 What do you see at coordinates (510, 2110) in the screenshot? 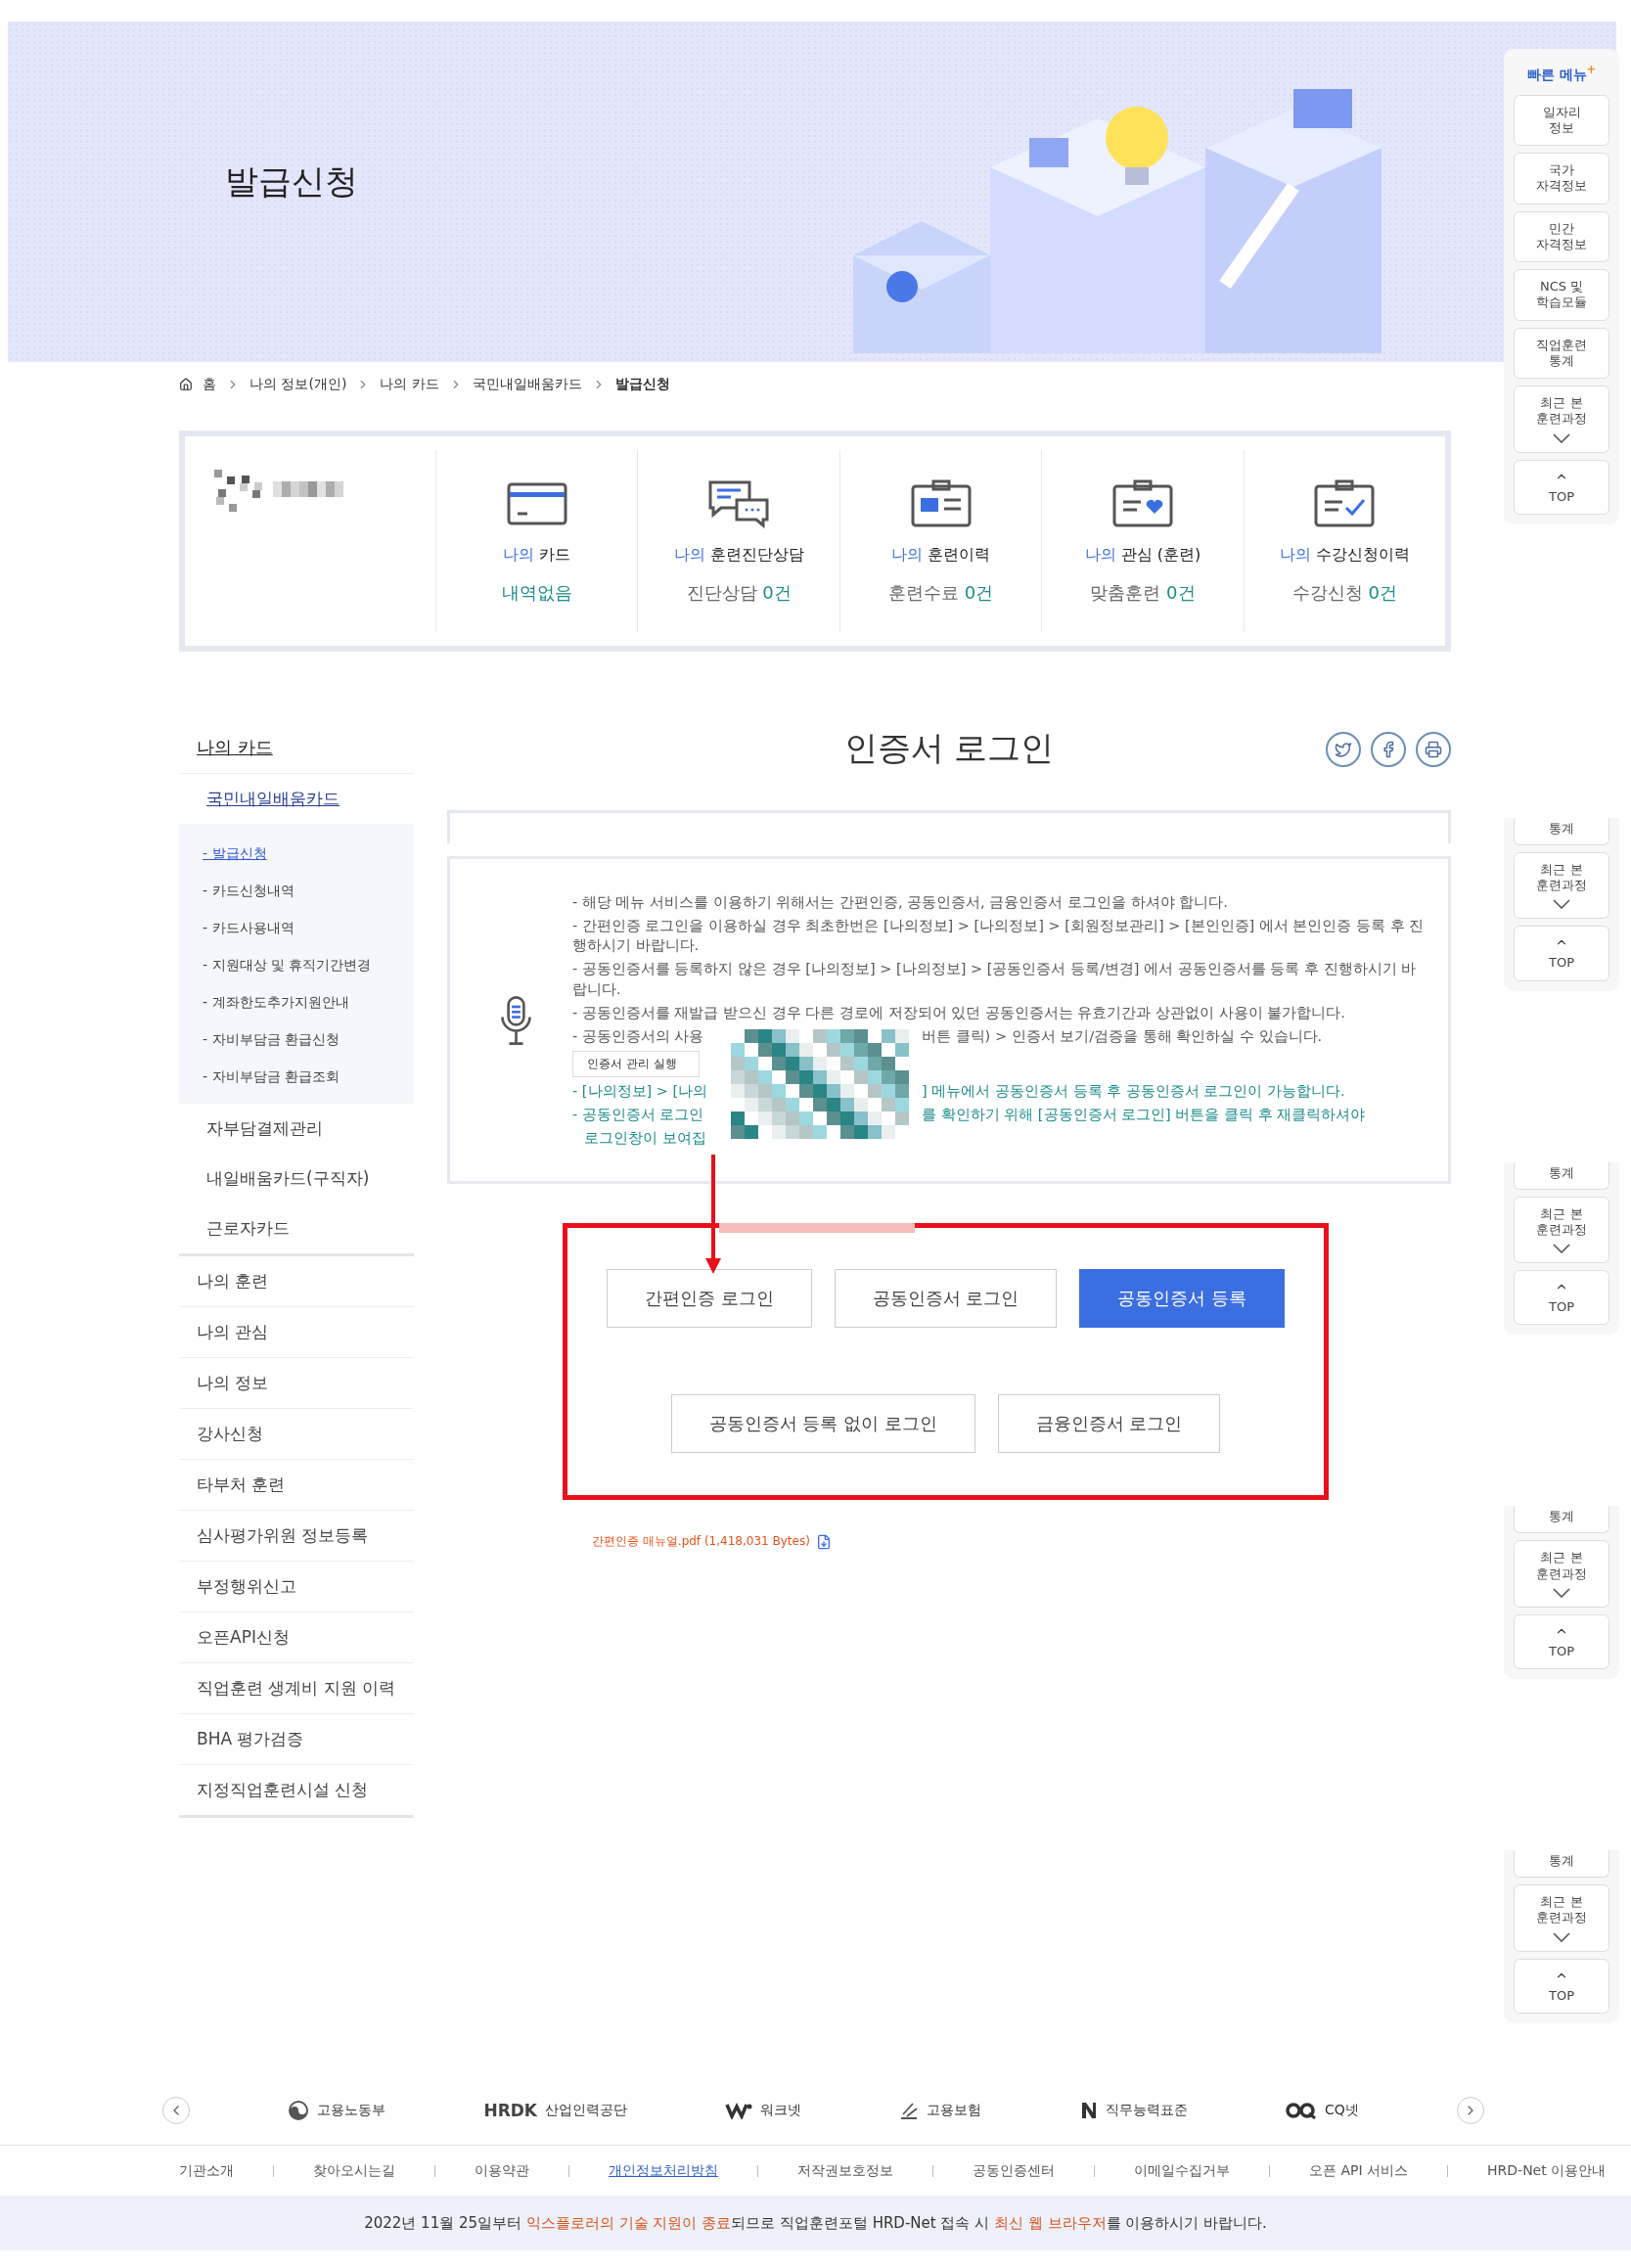
I see `logo-mark: HRDK` at bounding box center [510, 2110].